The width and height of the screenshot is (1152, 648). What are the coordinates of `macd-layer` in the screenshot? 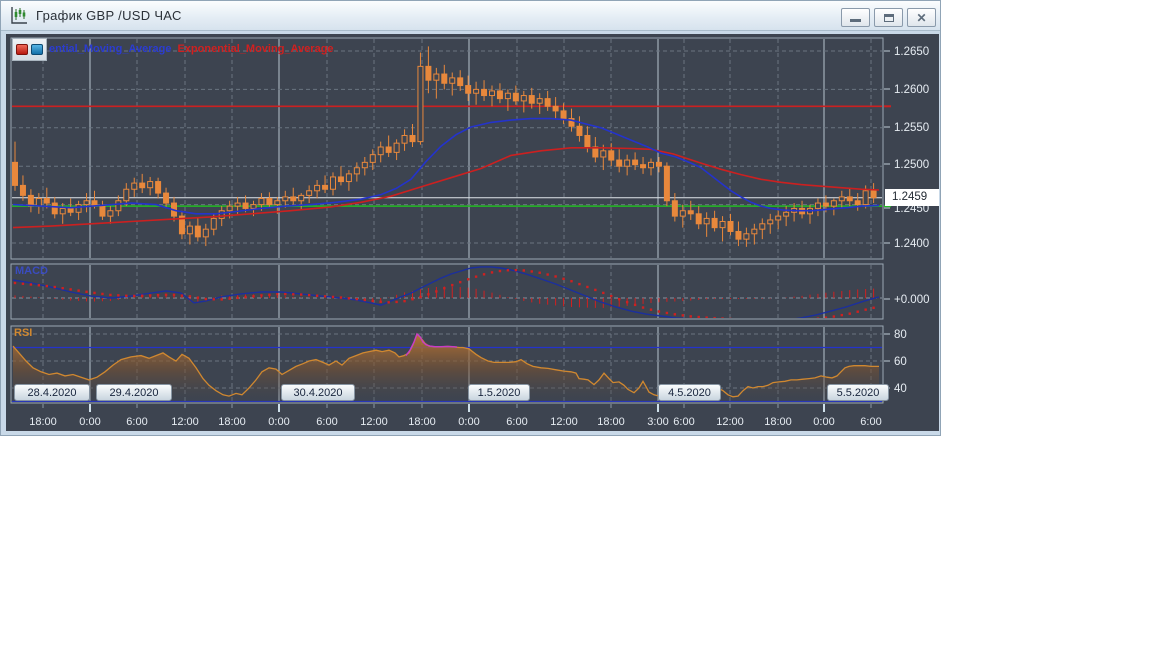 It's located at (446, 292).